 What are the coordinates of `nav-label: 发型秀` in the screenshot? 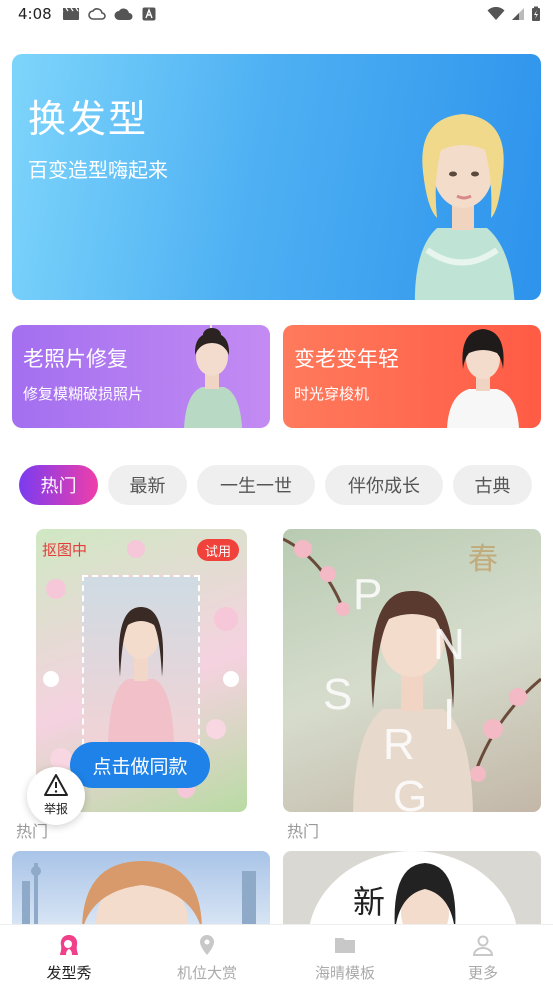 It's located at (69, 973).